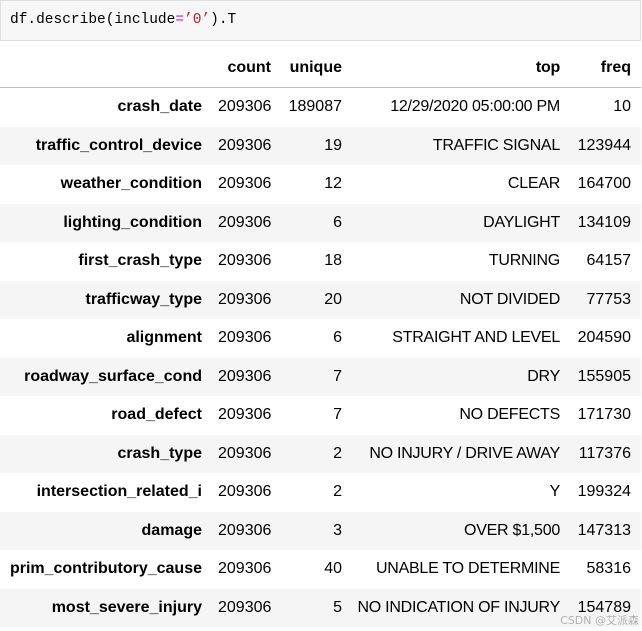 The height and width of the screenshot is (631, 642). I want to click on cell-unique: 5, so click(337, 607).